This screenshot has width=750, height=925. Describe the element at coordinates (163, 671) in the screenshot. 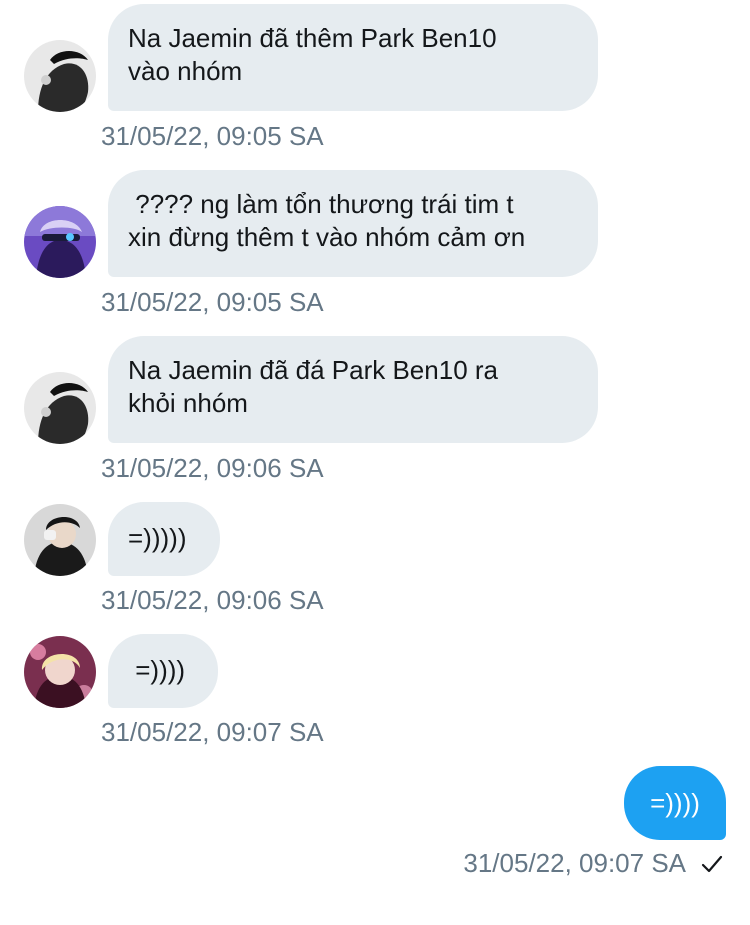

I see `message-bubble: =))))` at that location.